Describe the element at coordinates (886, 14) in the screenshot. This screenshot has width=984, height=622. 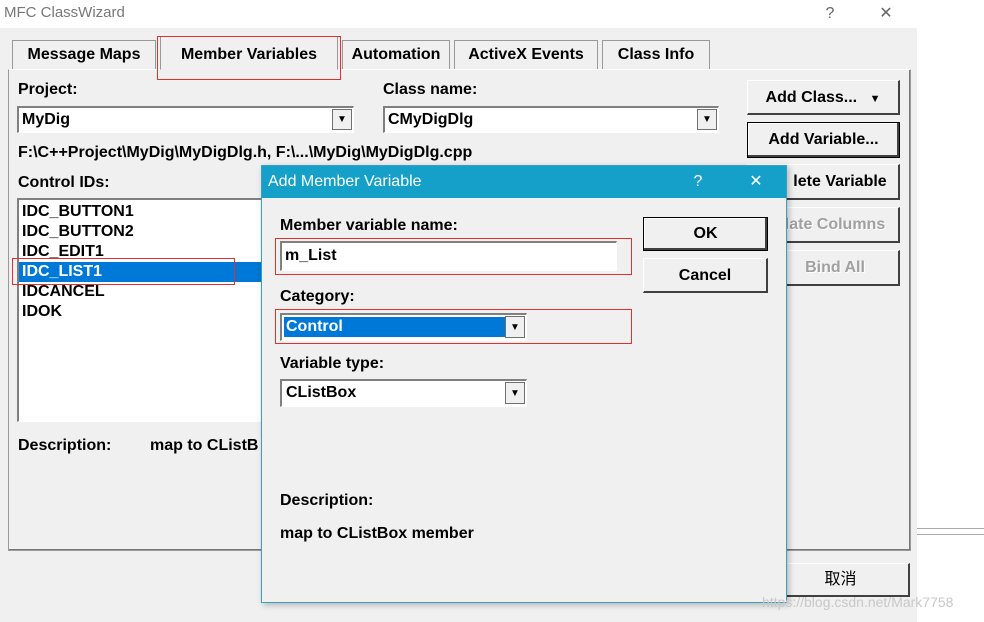
I see `outer-close-icon: ✕` at that location.